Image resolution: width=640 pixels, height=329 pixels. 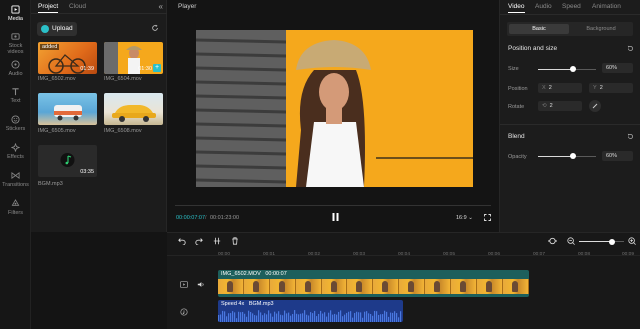 I want to click on undo-icon, so click(x=182, y=241).